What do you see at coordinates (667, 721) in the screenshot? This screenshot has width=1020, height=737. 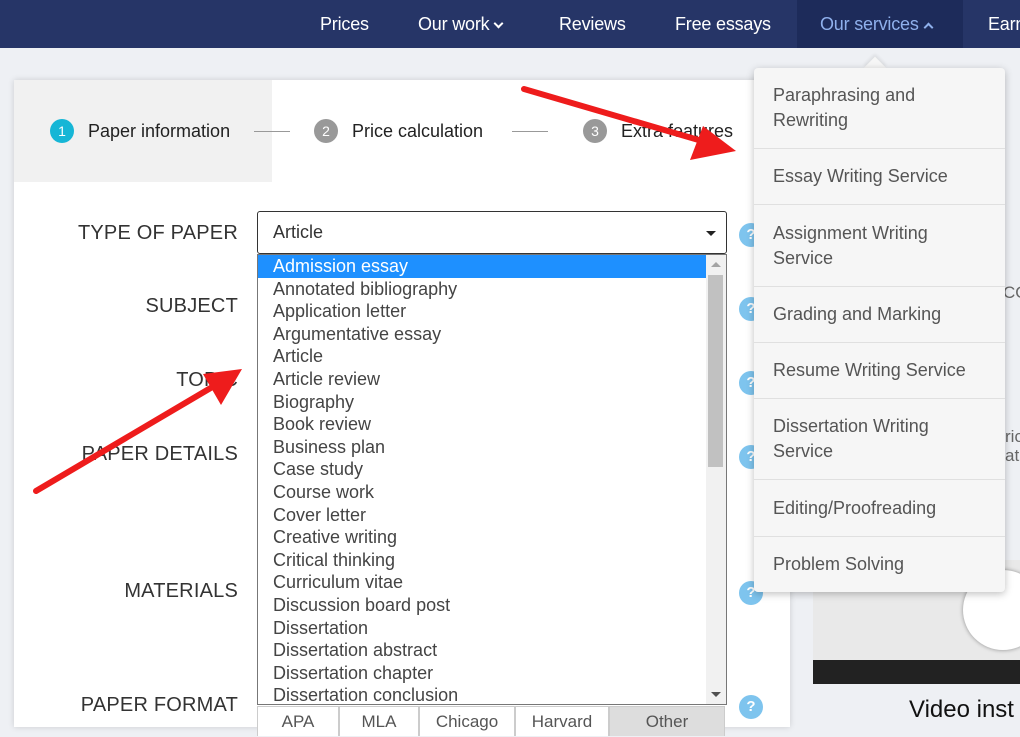 I see `format-option-other: Other` at bounding box center [667, 721].